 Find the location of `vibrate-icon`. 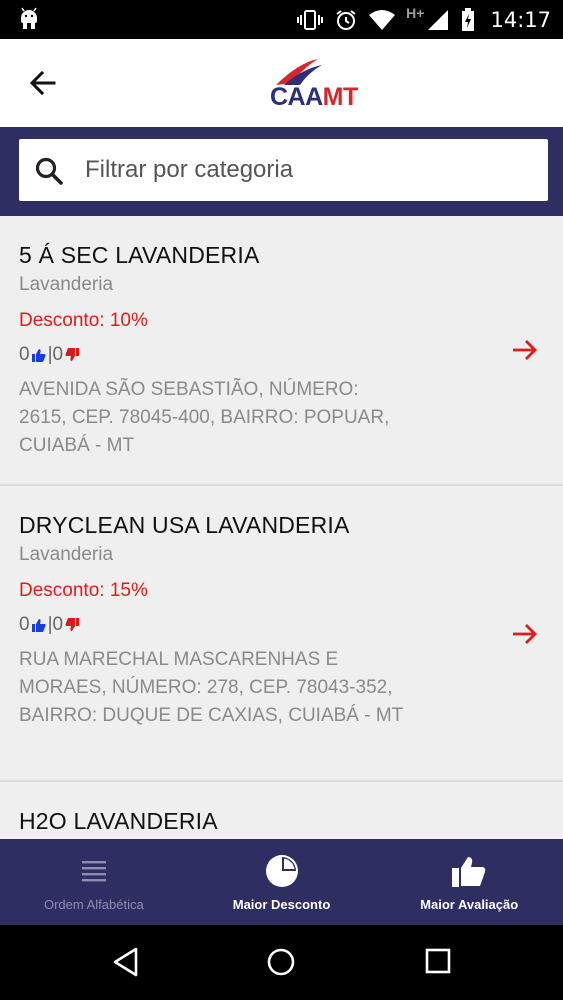

vibrate-icon is located at coordinates (310, 19).